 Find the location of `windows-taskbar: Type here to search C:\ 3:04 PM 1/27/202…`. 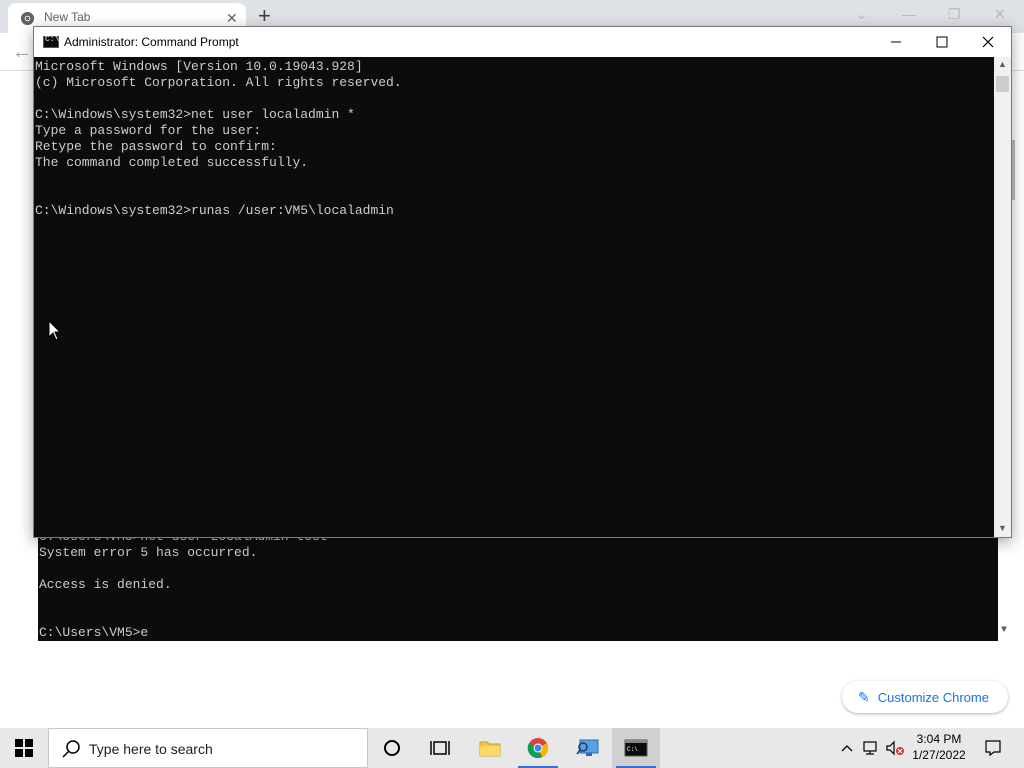

windows-taskbar: Type here to search C:\ 3:04 PM 1/27/202… is located at coordinates (512, 748).